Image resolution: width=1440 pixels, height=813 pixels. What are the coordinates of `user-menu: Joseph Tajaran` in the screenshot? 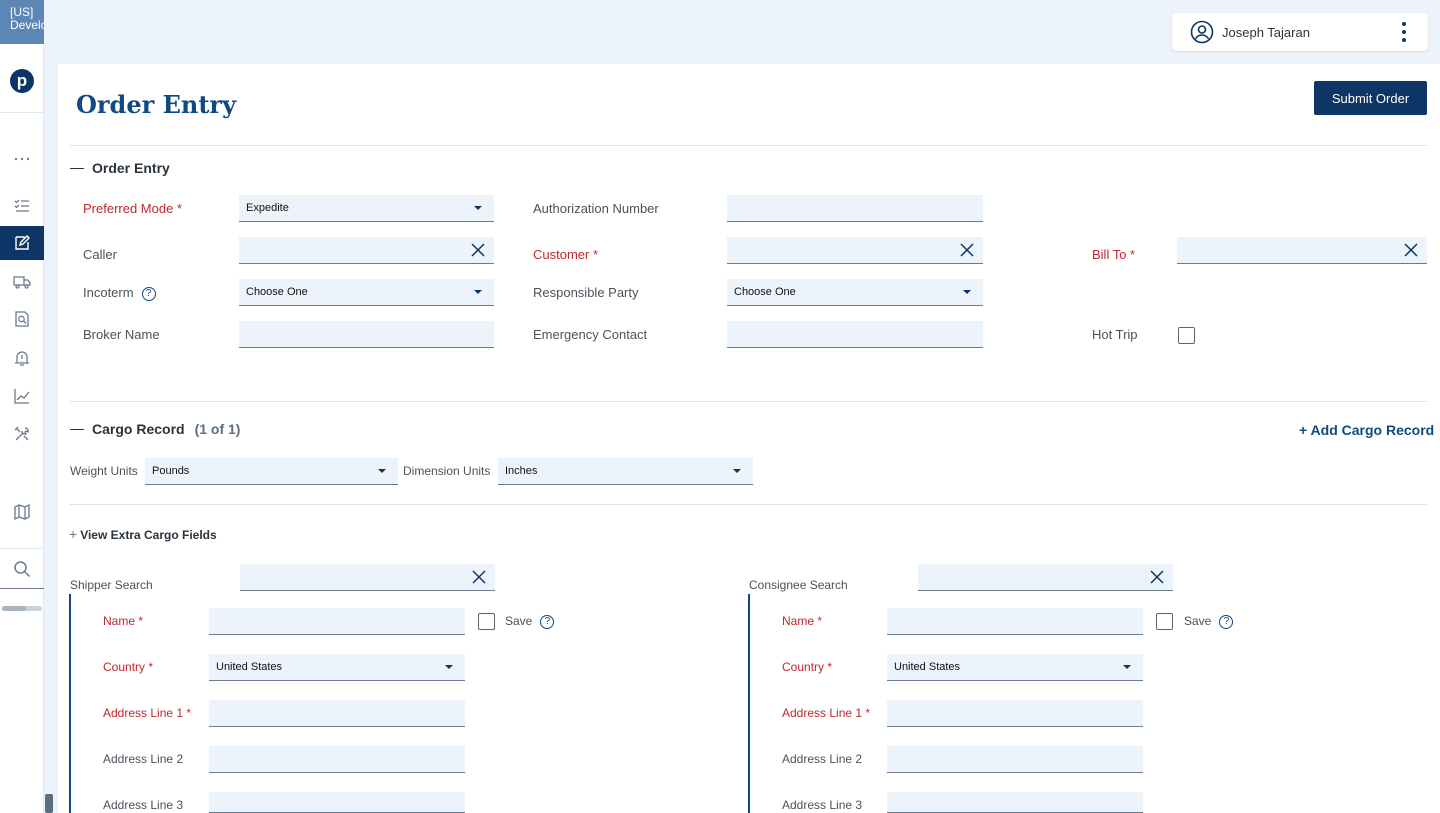 It's located at (1300, 32).